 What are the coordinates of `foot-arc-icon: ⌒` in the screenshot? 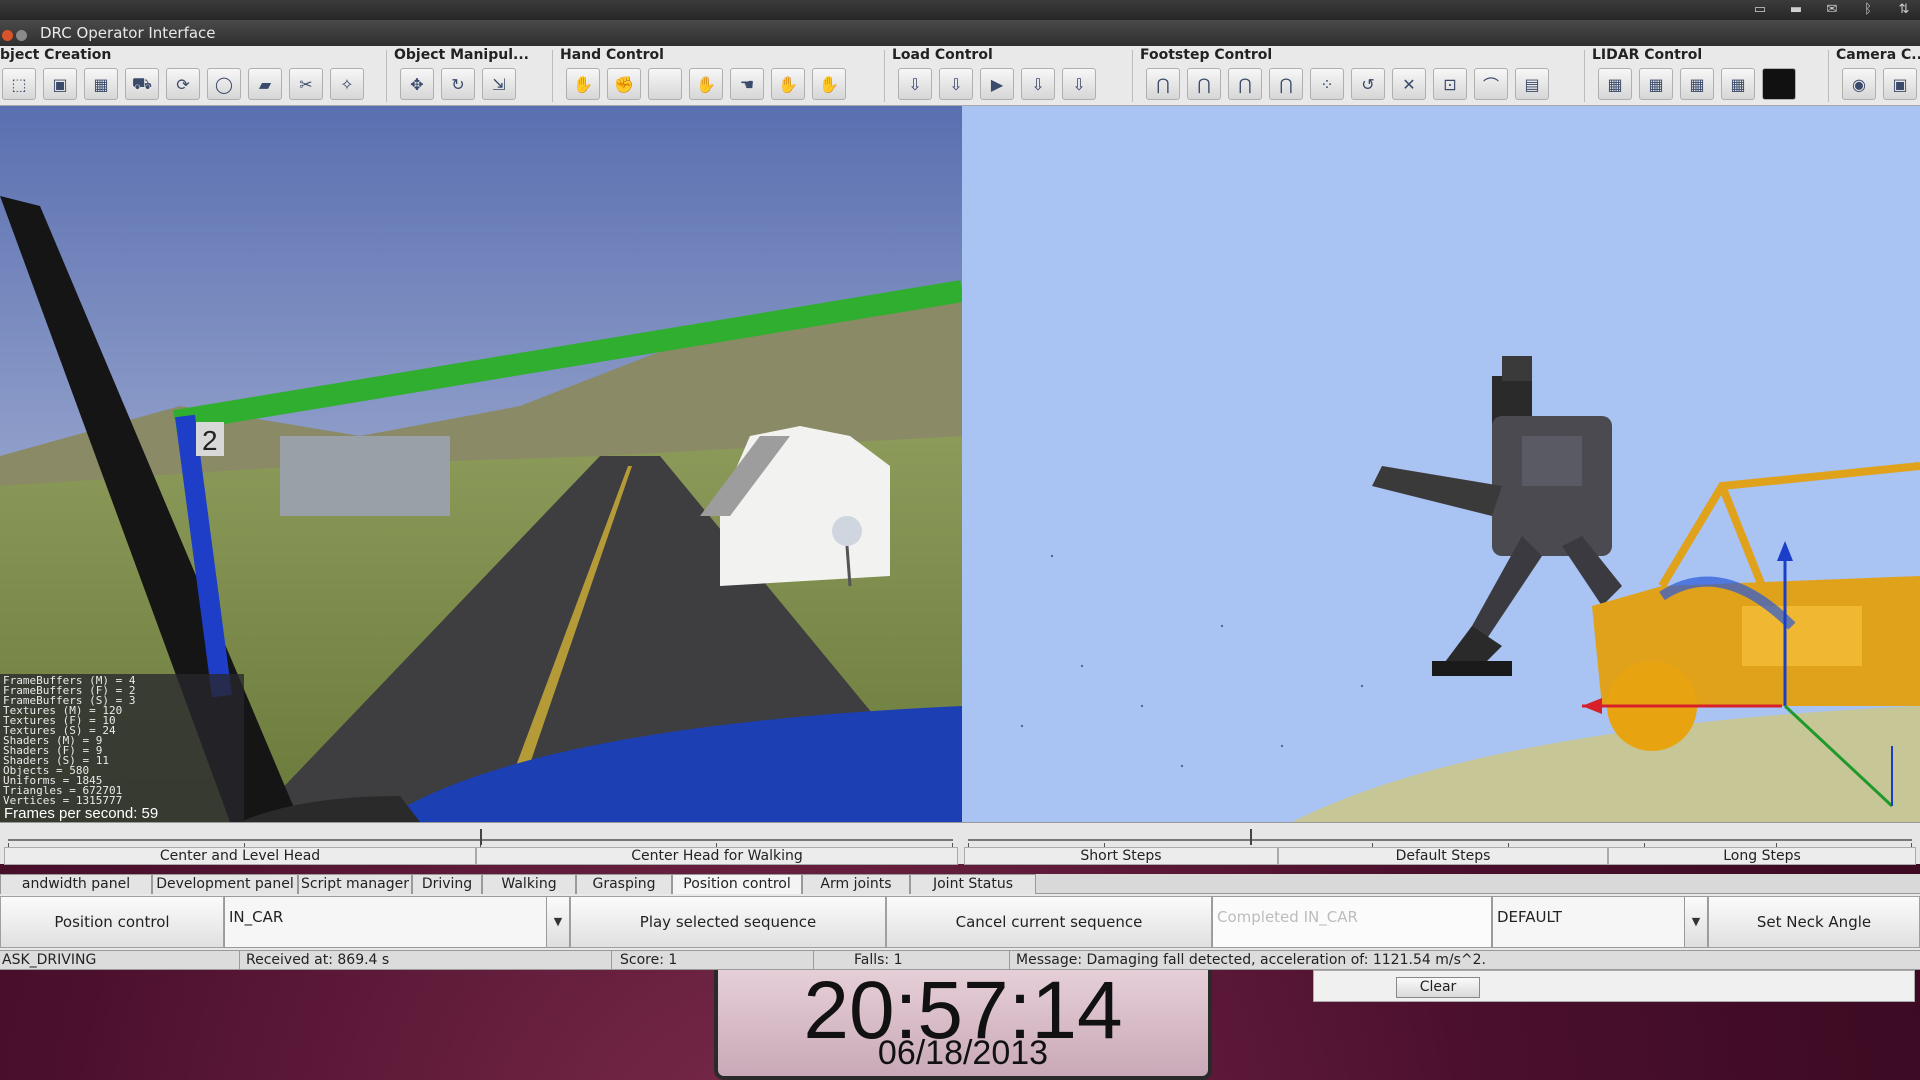 It's located at (1491, 84).